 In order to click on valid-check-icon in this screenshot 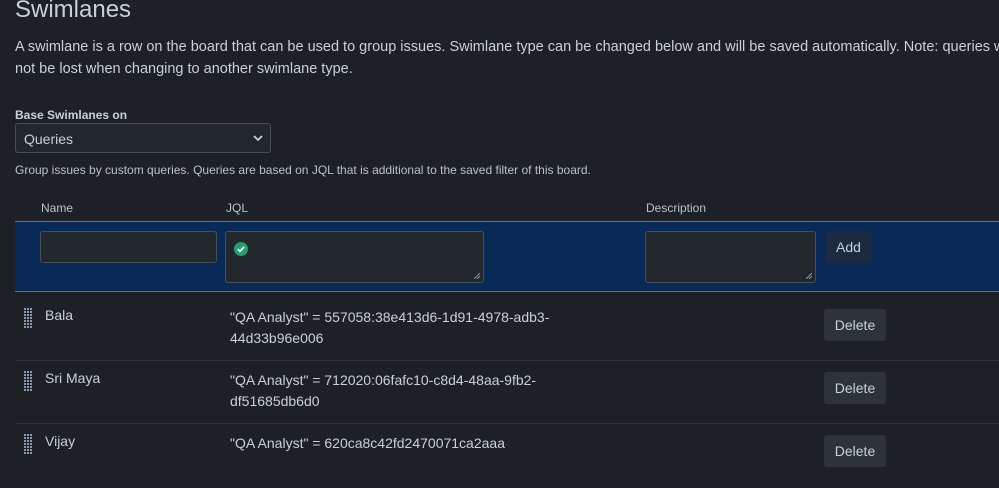, I will do `click(241, 249)`.